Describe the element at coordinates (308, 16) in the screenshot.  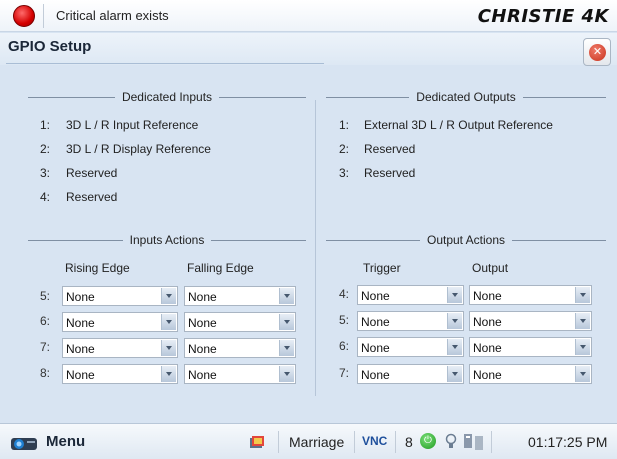
I see `status-bar: Critical alarm exists CHRISTIE 4K` at that location.